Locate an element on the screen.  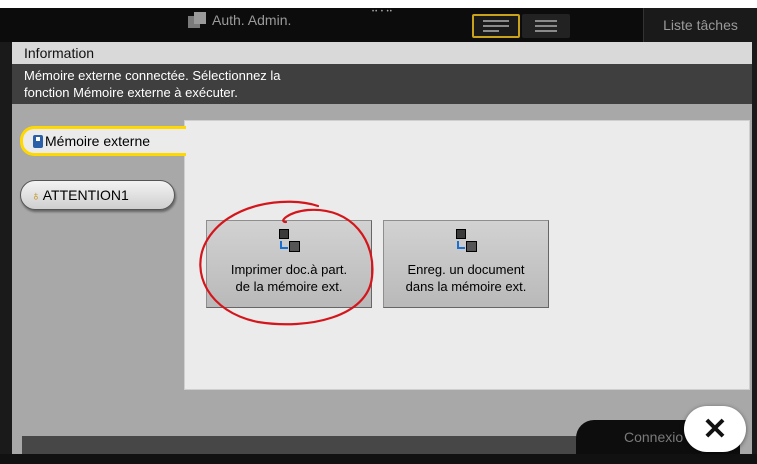
auth-admin-label: Auth. Admin. is located at coordinates (252, 20).